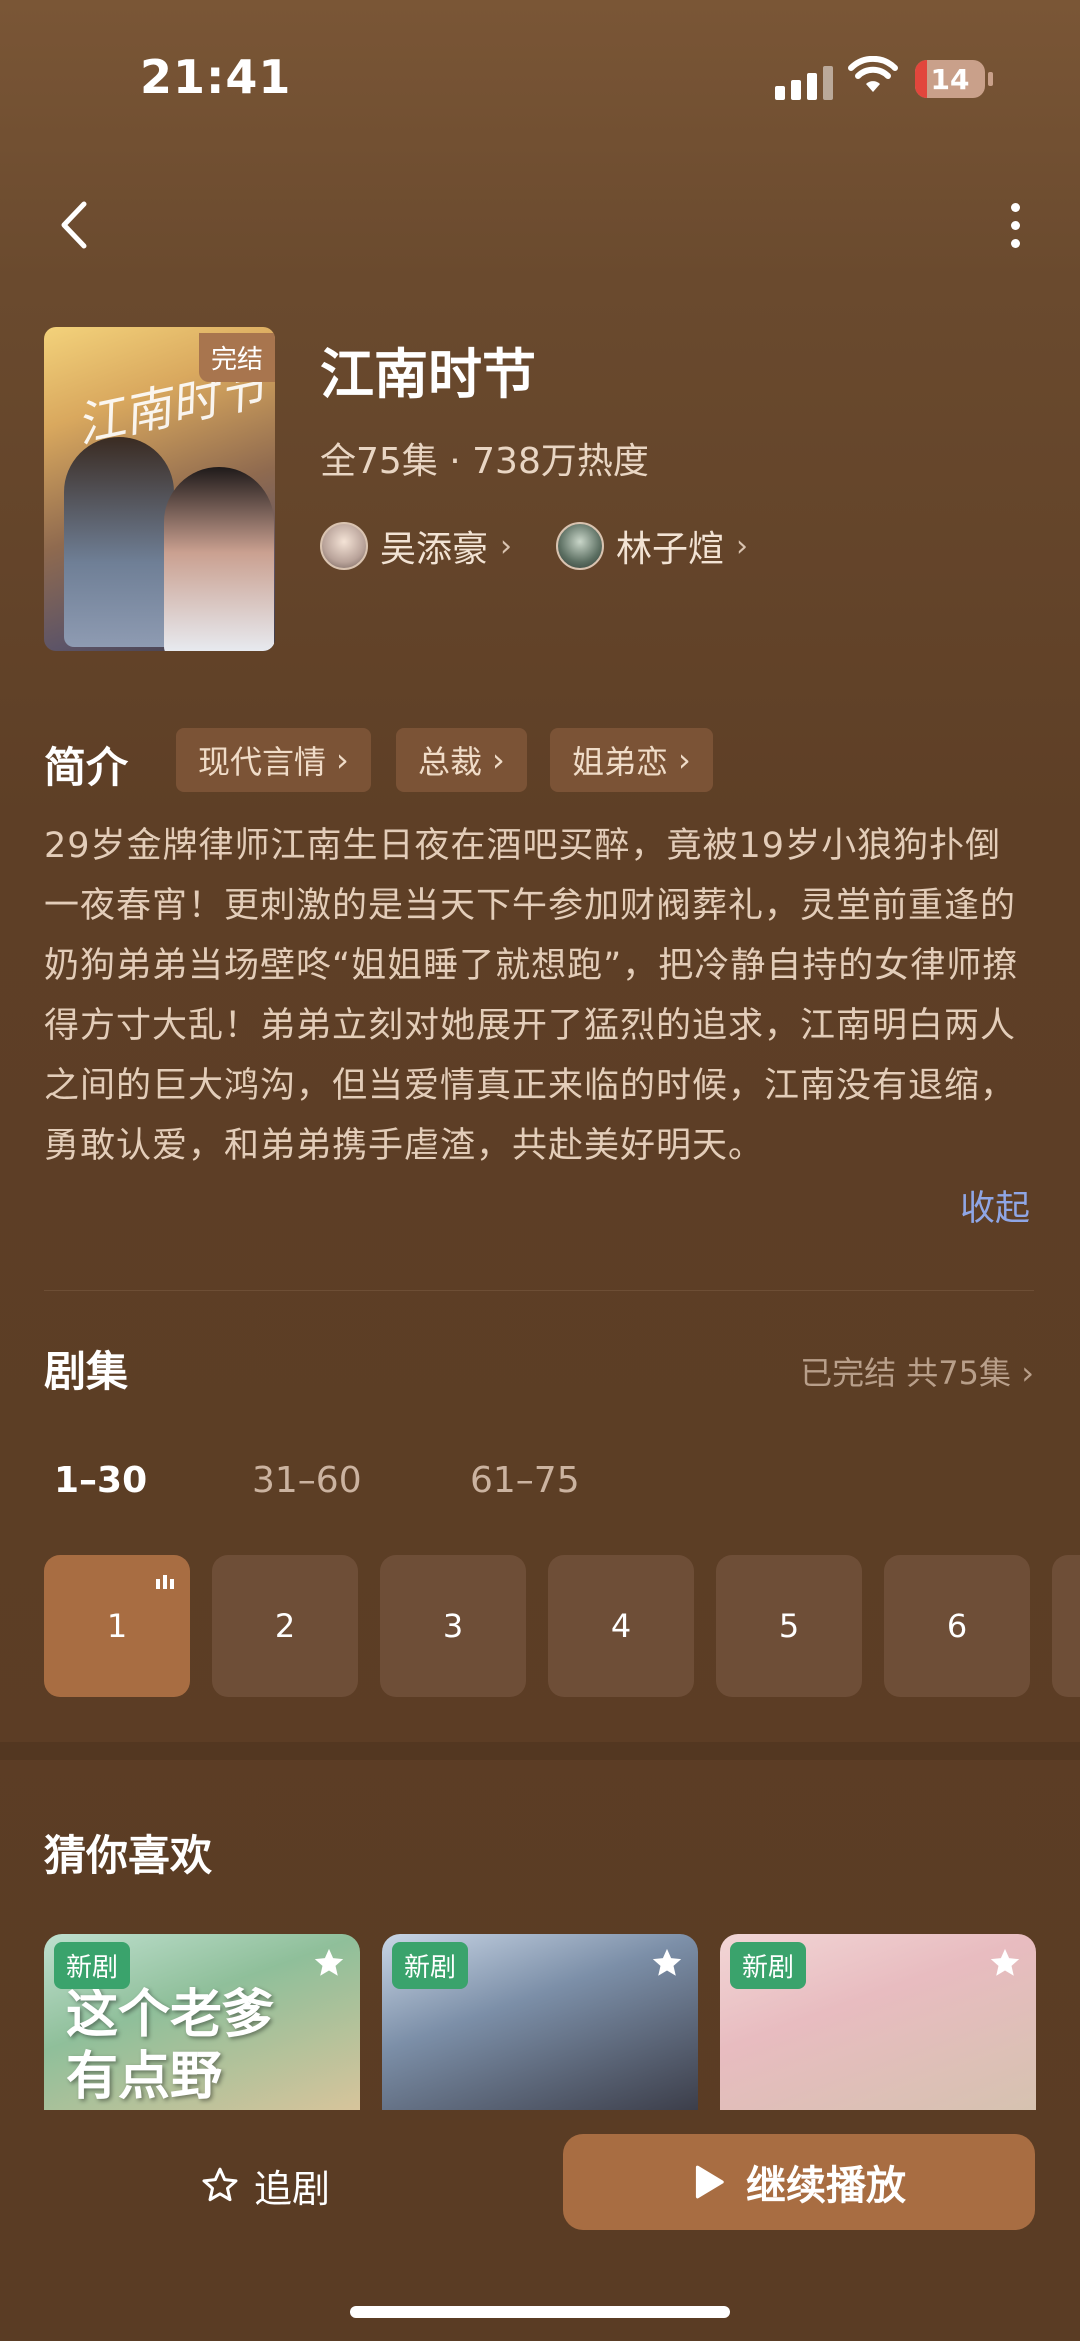  I want to click on tag-modern-romance: 现代言情 ›, so click(273, 760).